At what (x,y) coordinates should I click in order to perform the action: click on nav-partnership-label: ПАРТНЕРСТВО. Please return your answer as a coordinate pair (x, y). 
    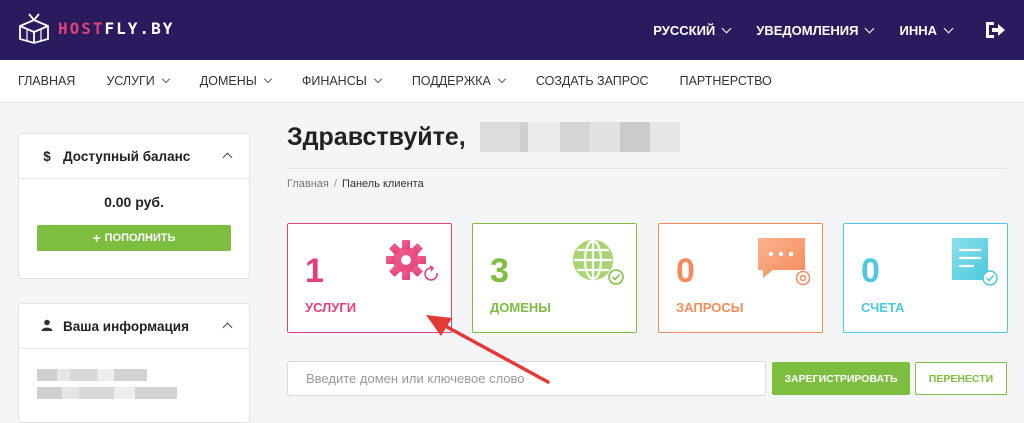
    Looking at the image, I should click on (725, 81).